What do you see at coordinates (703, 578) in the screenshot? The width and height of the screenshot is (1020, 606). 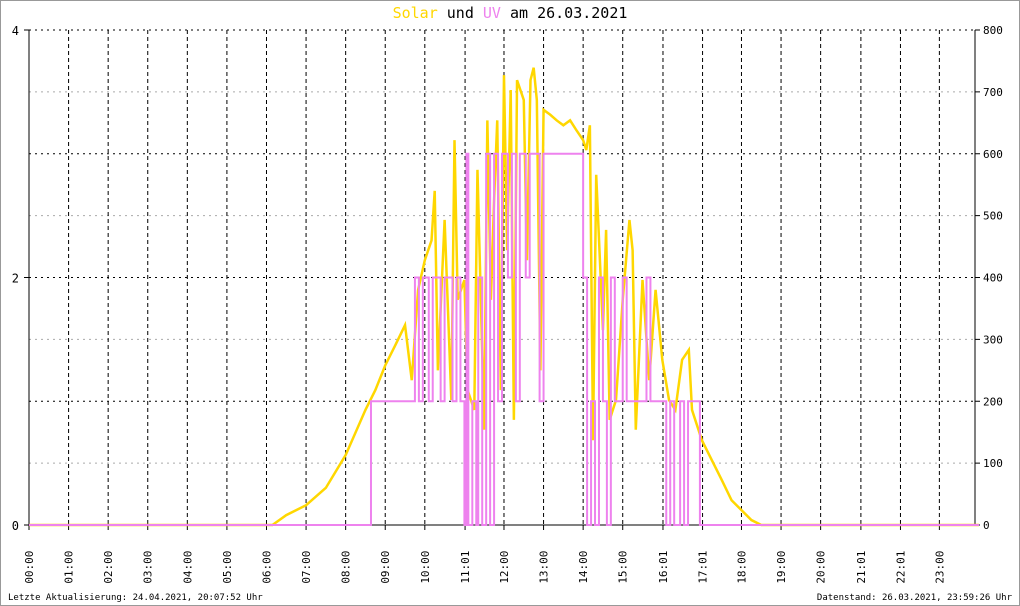 I see `x-tick-label: 26. 17:01` at bounding box center [703, 578].